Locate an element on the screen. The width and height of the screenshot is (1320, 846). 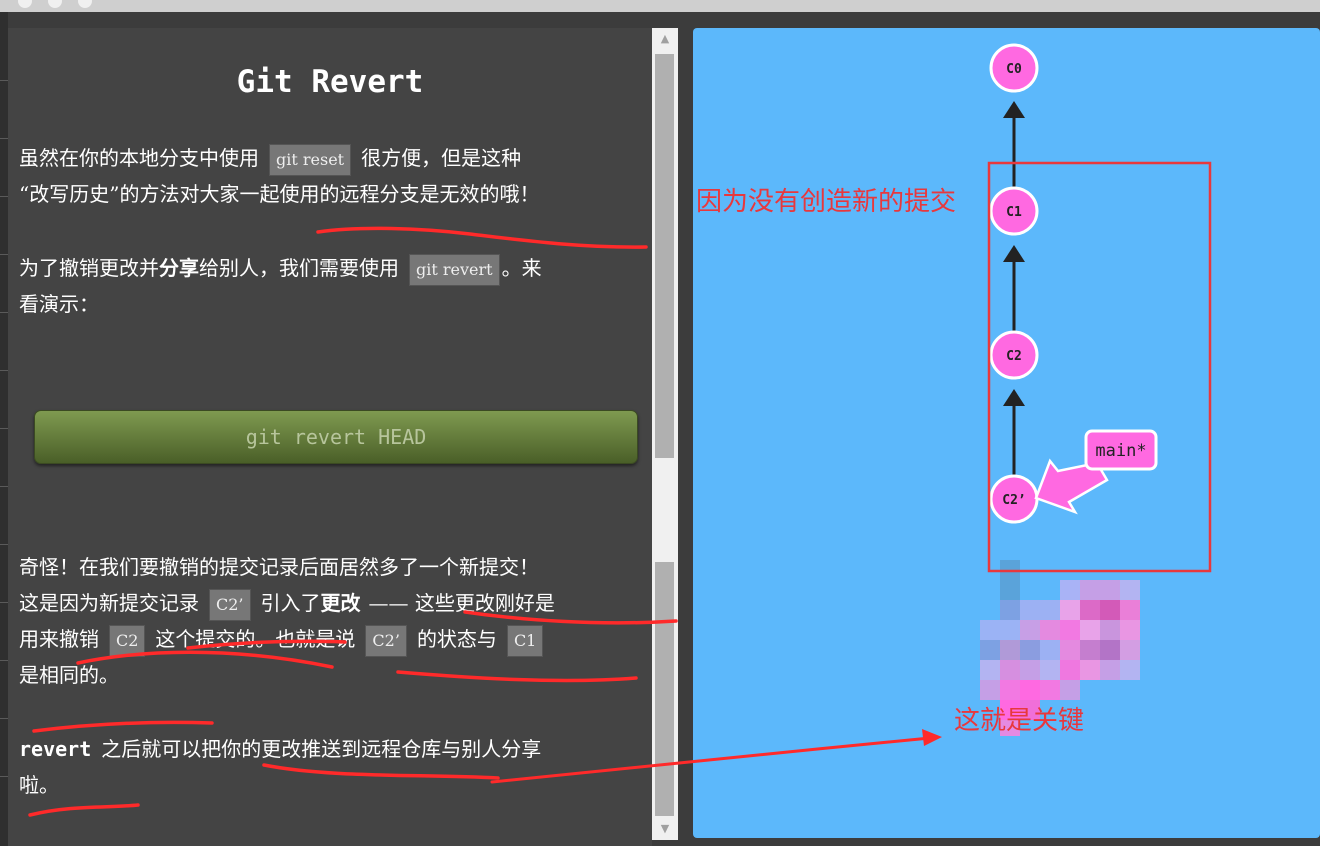
bold-text: revert is located at coordinates (55, 749).